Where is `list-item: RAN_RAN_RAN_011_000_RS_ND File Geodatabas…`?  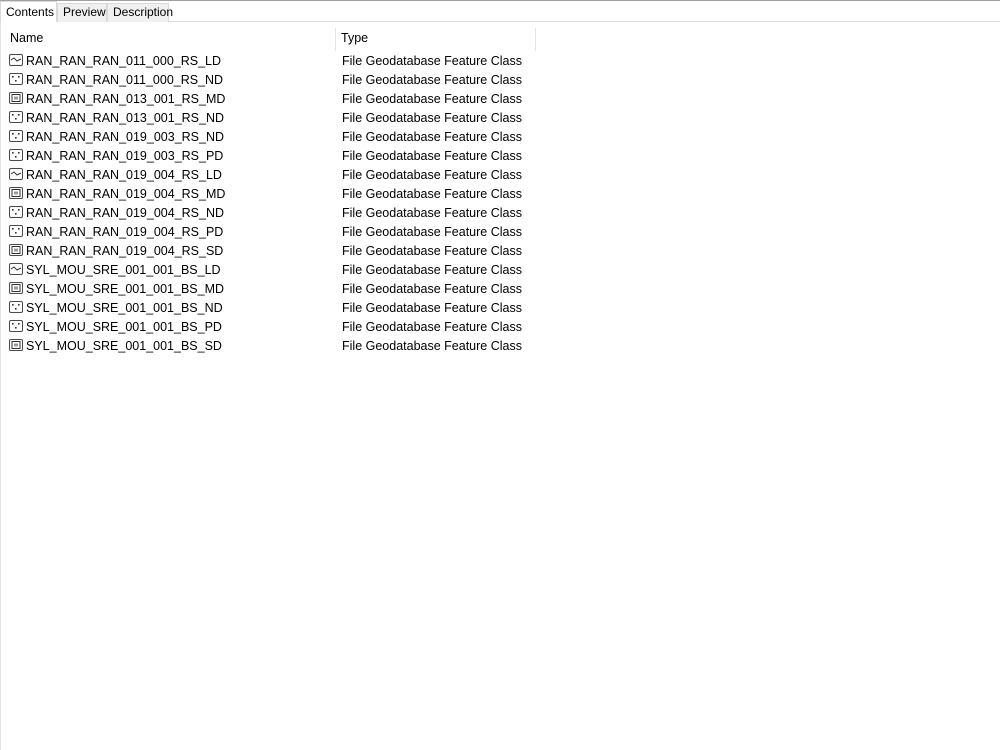
list-item: RAN_RAN_RAN_011_000_RS_ND File Geodatabas… is located at coordinates (268, 80).